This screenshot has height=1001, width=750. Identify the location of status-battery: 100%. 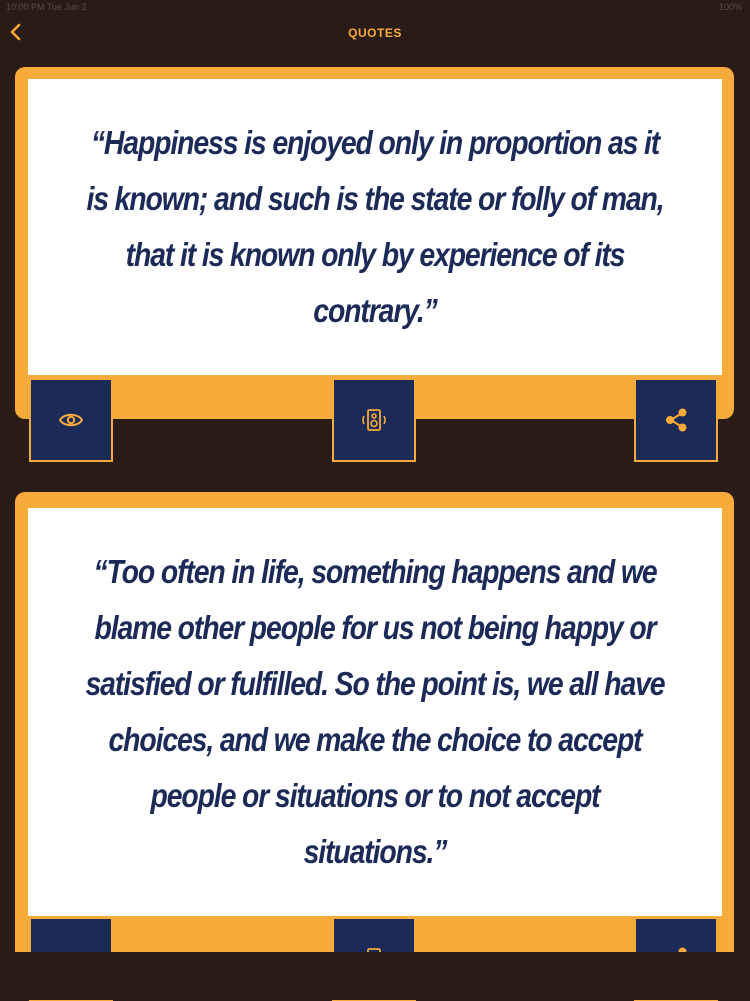
(730, 7).